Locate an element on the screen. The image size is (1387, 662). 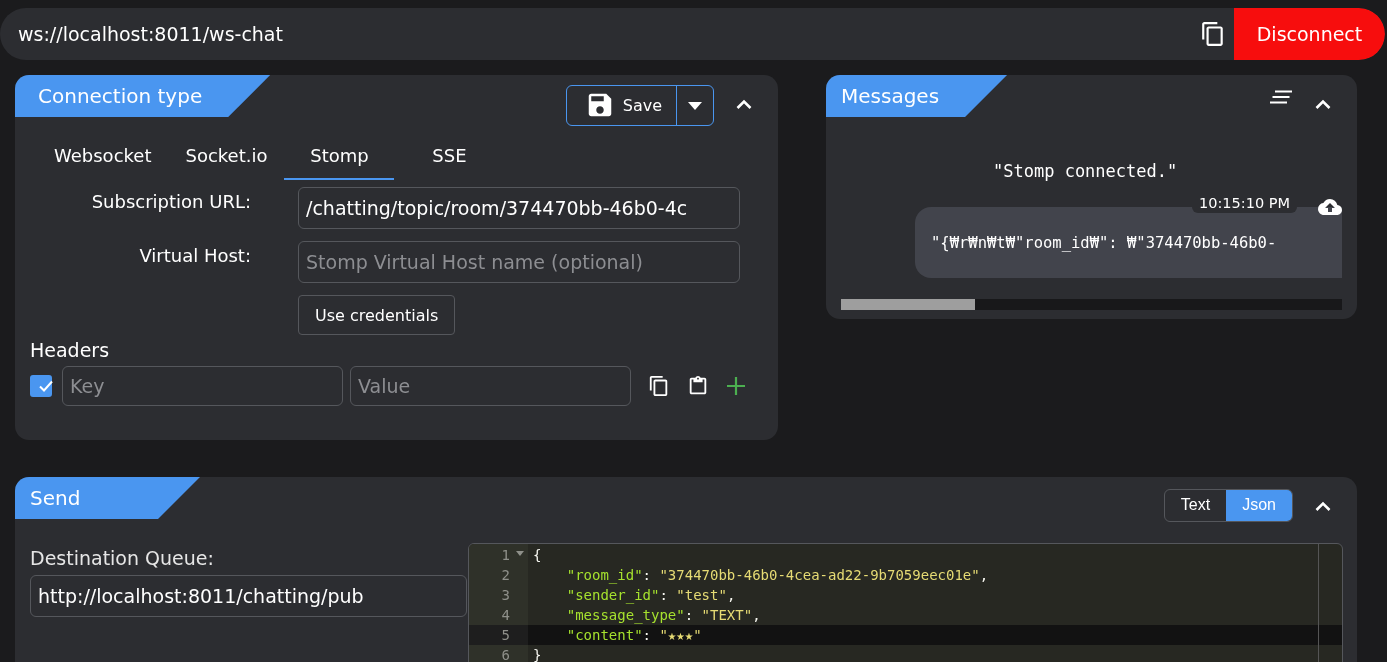
field-label: Subscription URL: is located at coordinates (170, 201).